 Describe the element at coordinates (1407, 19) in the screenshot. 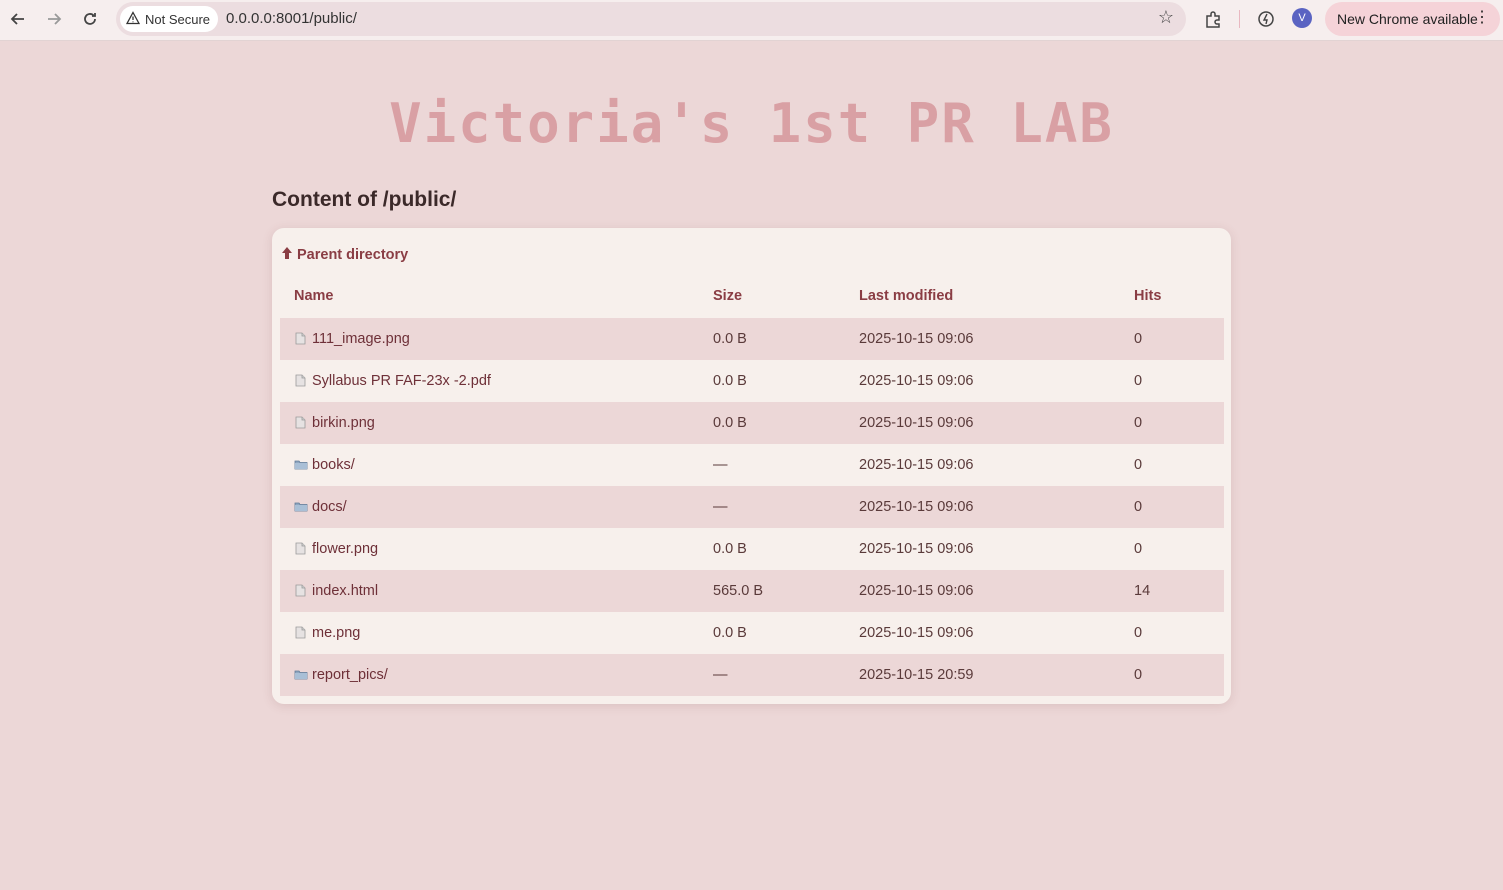

I see `update-label: New Chrome available` at that location.